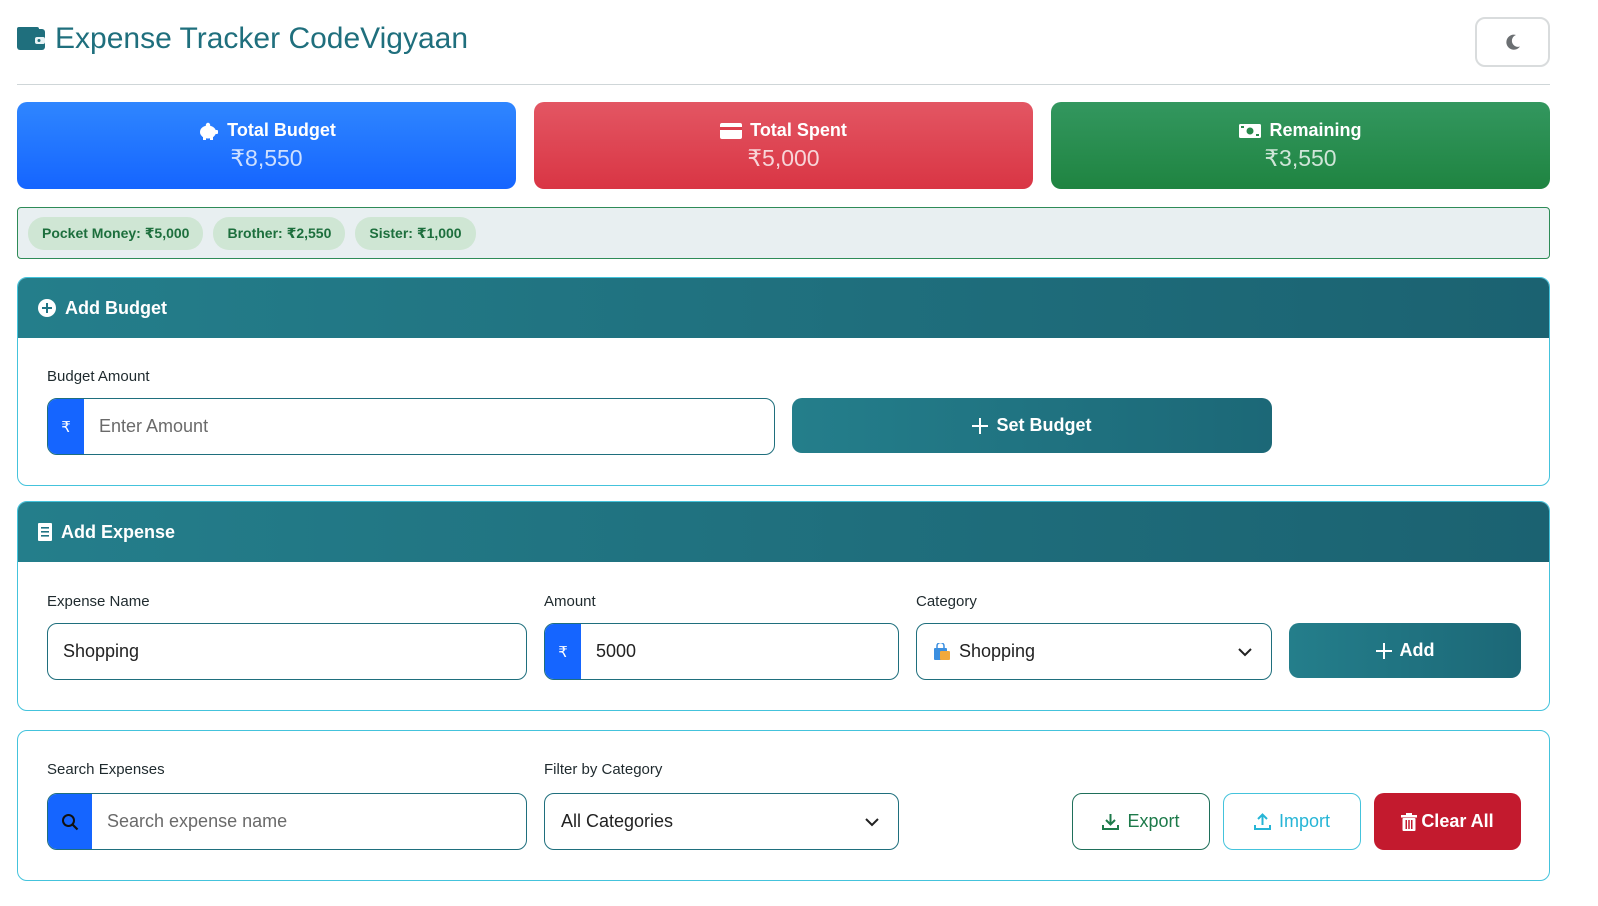 This screenshot has height=906, width=1598. Describe the element at coordinates (603, 769) in the screenshot. I see `filter-category-label: Filter by Category` at that location.